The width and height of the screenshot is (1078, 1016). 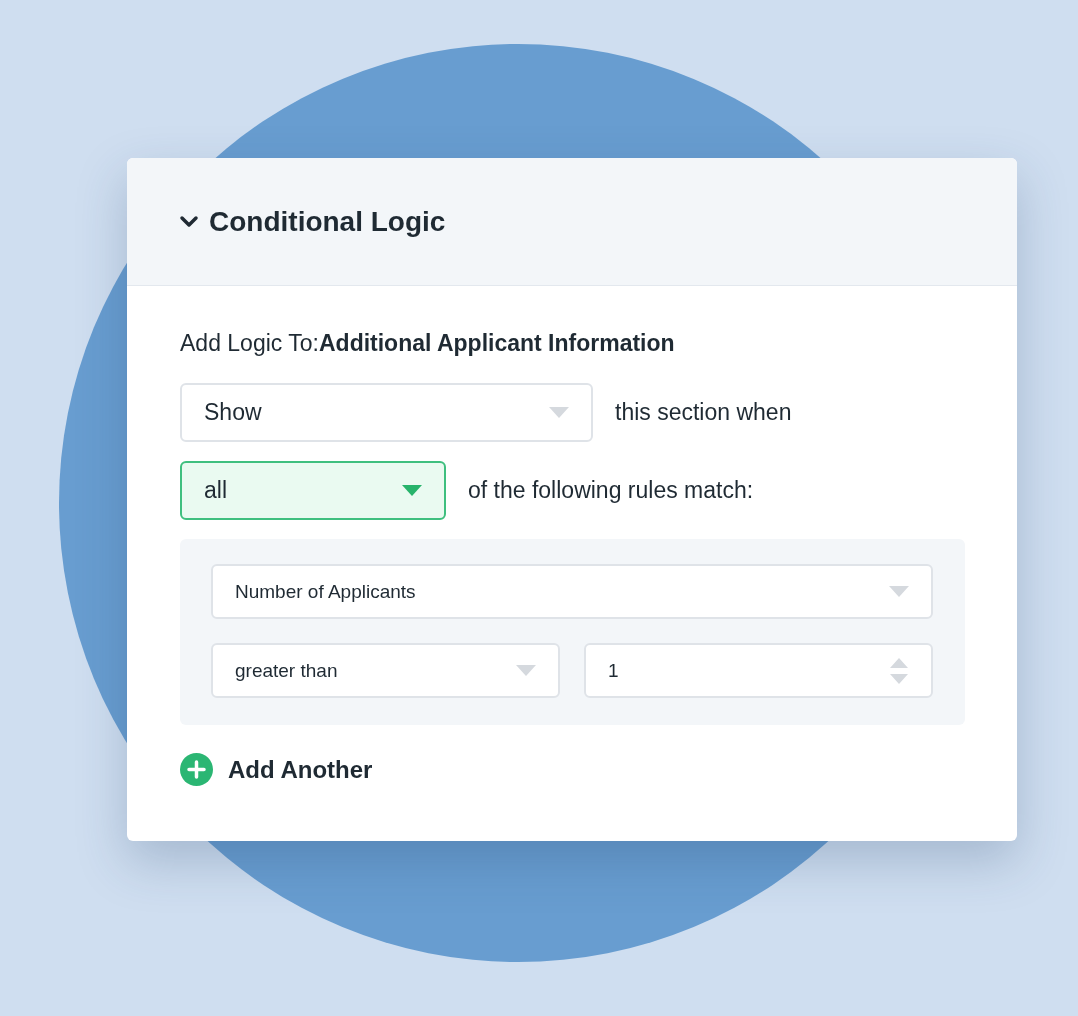 What do you see at coordinates (758, 670) in the screenshot?
I see `value-field: 1` at bounding box center [758, 670].